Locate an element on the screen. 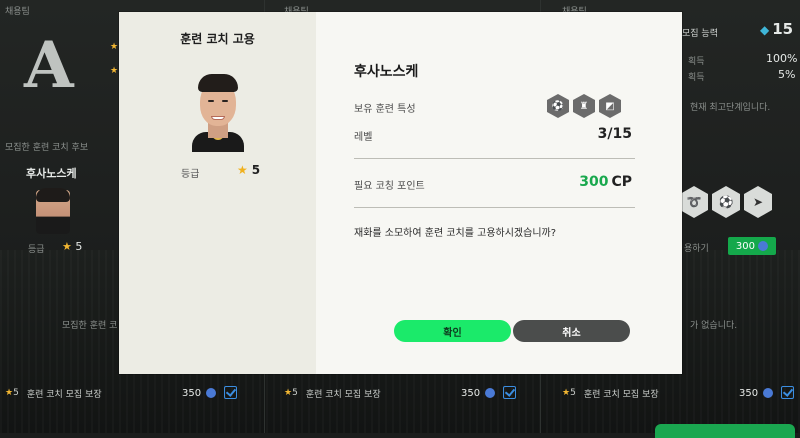  right-empty-note: 가 없습니다. is located at coordinates (714, 326).